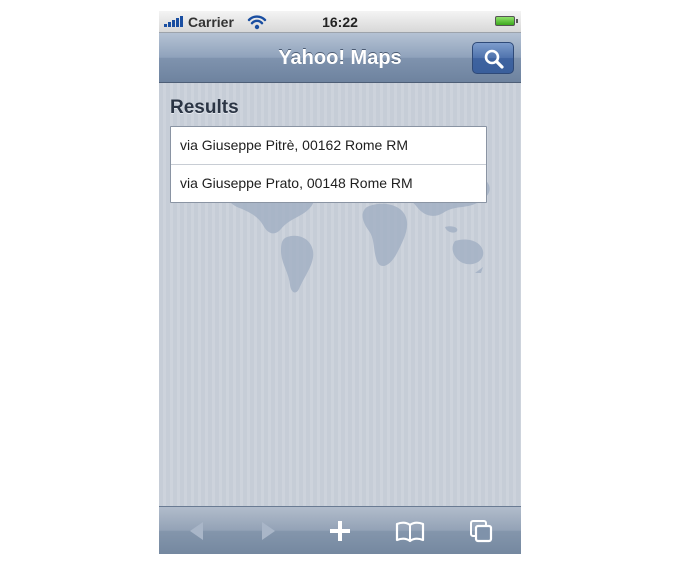 This screenshot has height=567, width=680. I want to click on status-bar: Carrier 16:22, so click(340, 22).